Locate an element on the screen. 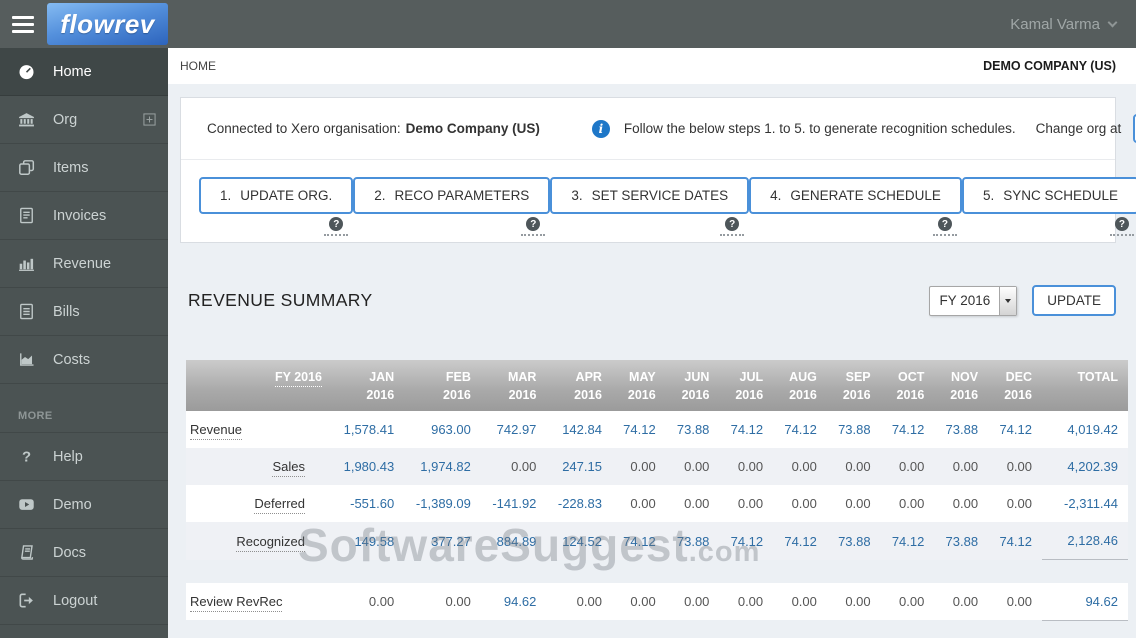  value-cell: 1,974.82 is located at coordinates (442, 467).